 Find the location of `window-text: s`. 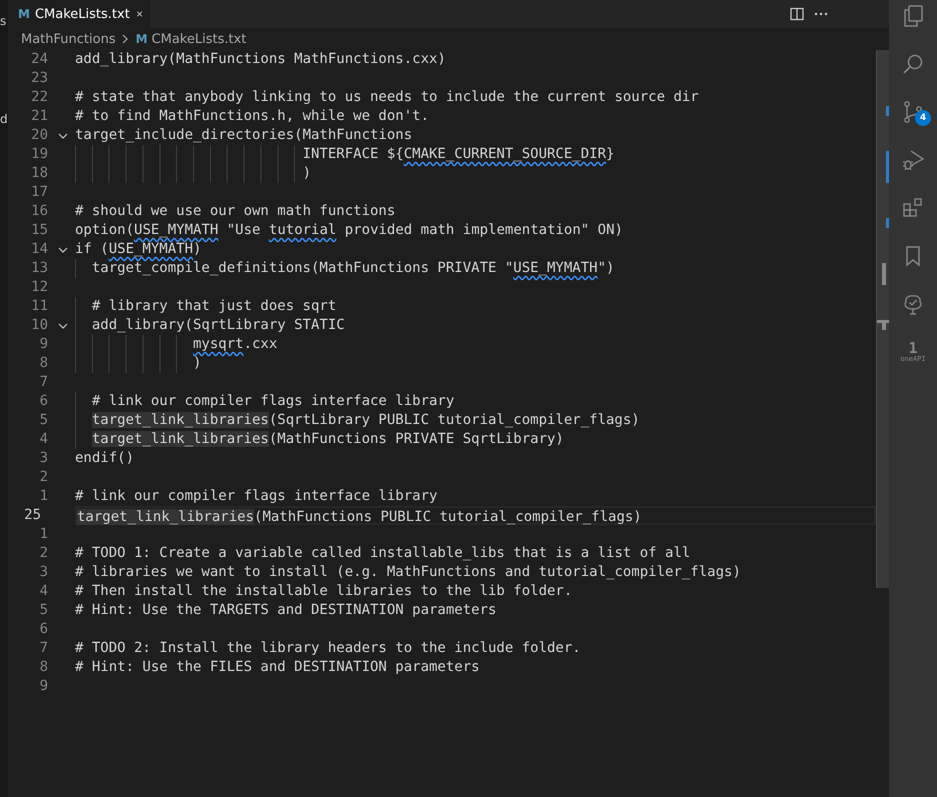

window-text: s is located at coordinates (3, 21).